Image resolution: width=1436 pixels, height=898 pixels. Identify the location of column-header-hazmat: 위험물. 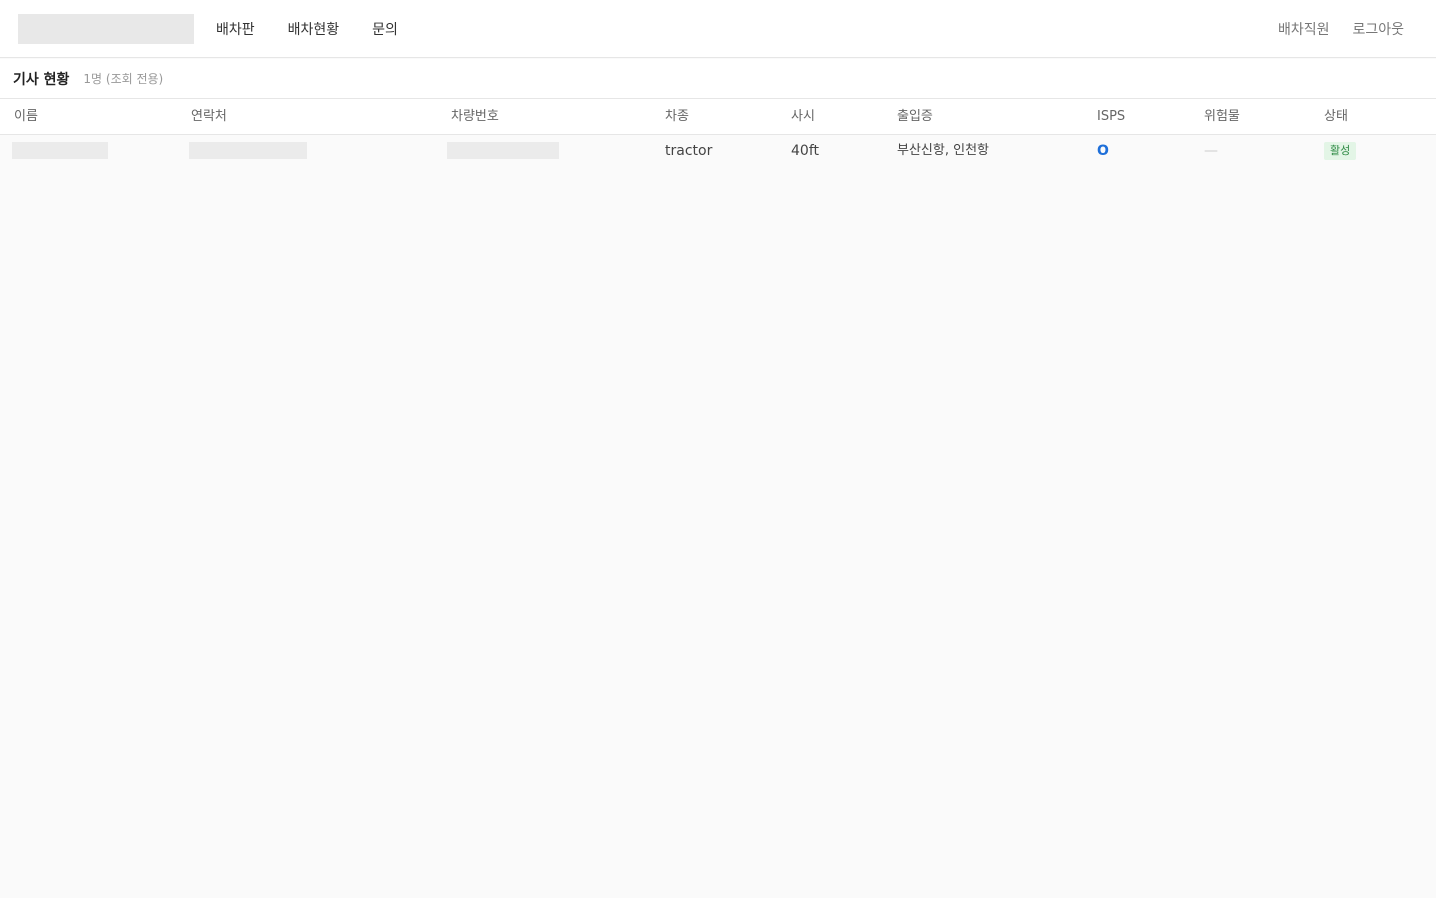
(1222, 116).